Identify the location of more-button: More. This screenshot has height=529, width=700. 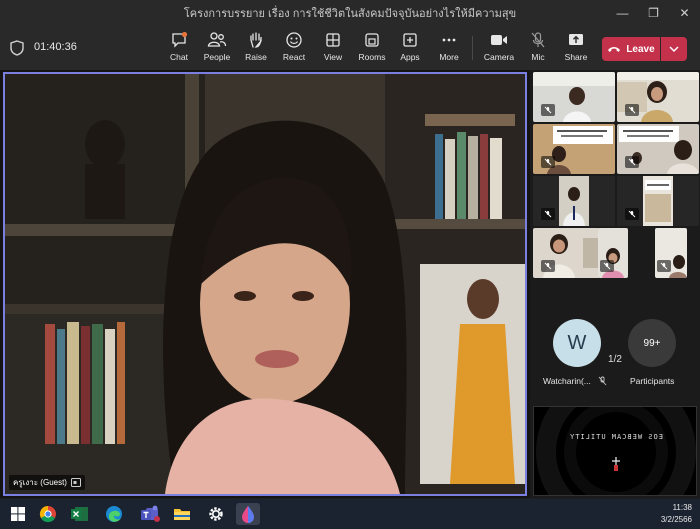
(449, 49).